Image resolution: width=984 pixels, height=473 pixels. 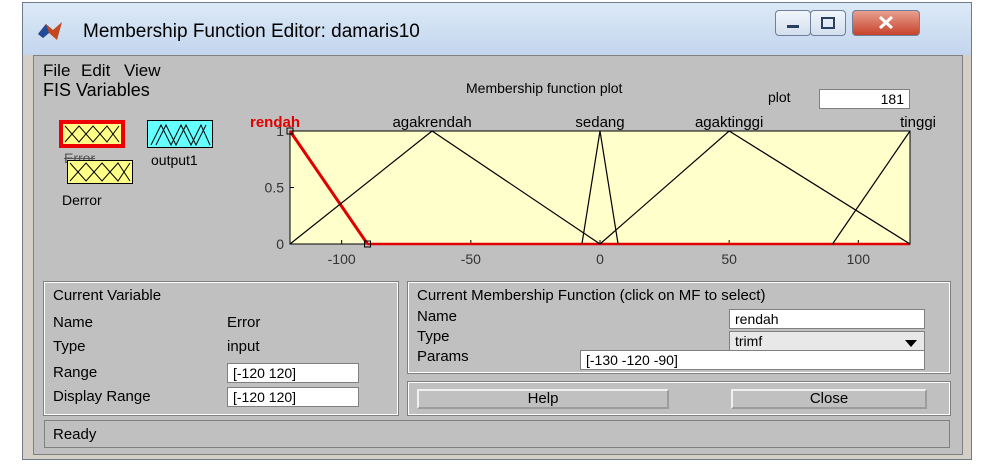 What do you see at coordinates (69, 346) in the screenshot?
I see `var-type-label: Type` at bounding box center [69, 346].